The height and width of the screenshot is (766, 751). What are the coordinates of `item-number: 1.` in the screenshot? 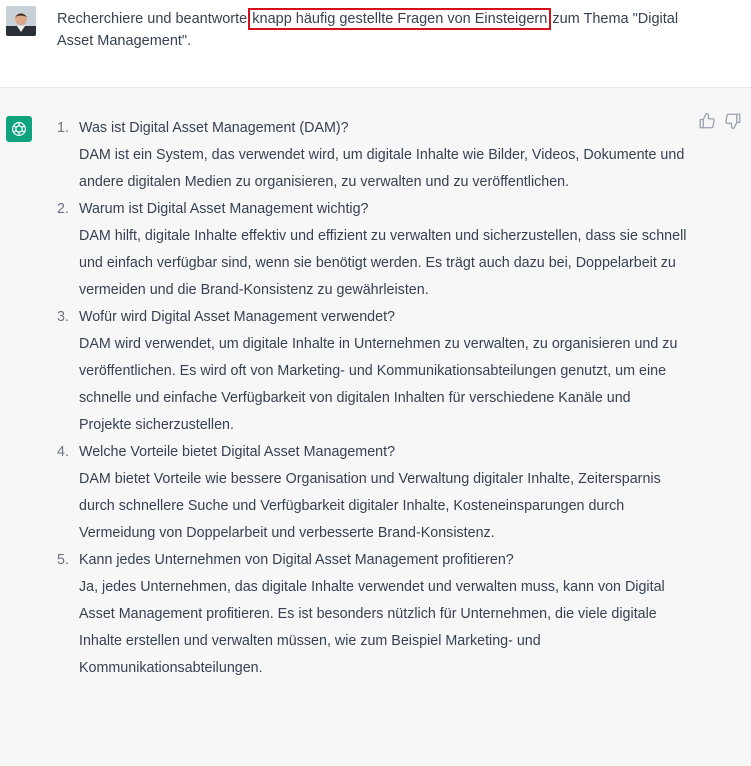 It's located at (63, 128).